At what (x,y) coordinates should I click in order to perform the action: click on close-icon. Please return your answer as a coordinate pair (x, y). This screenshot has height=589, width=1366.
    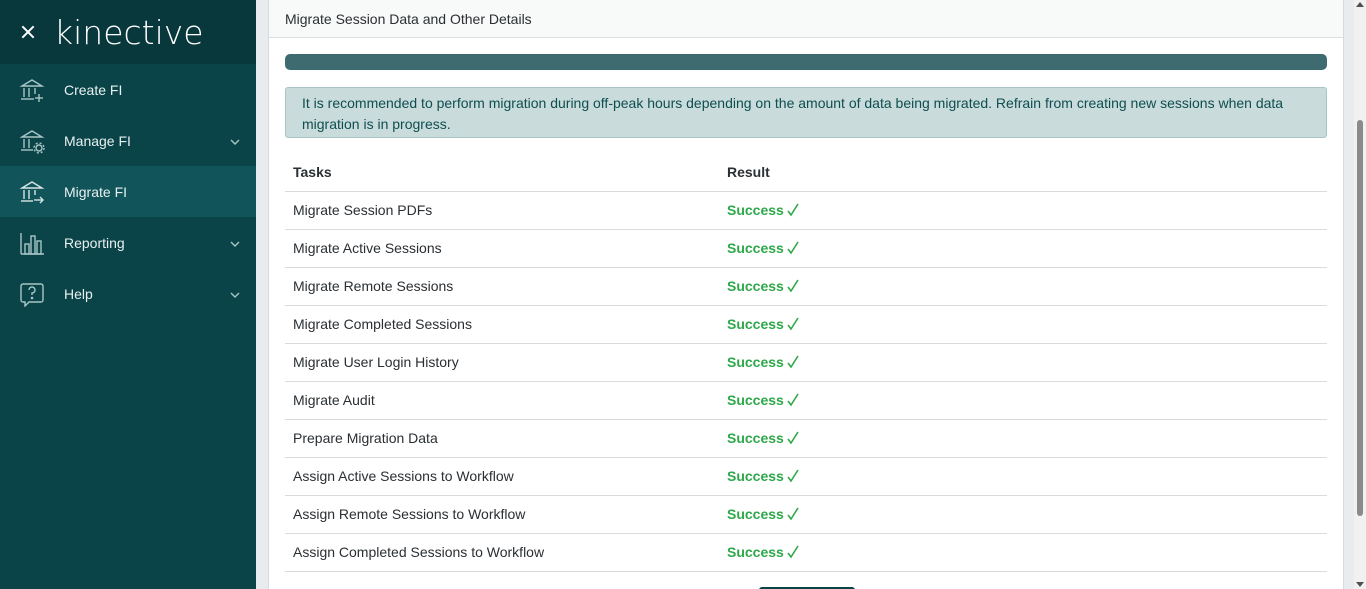
    Looking at the image, I should click on (28, 32).